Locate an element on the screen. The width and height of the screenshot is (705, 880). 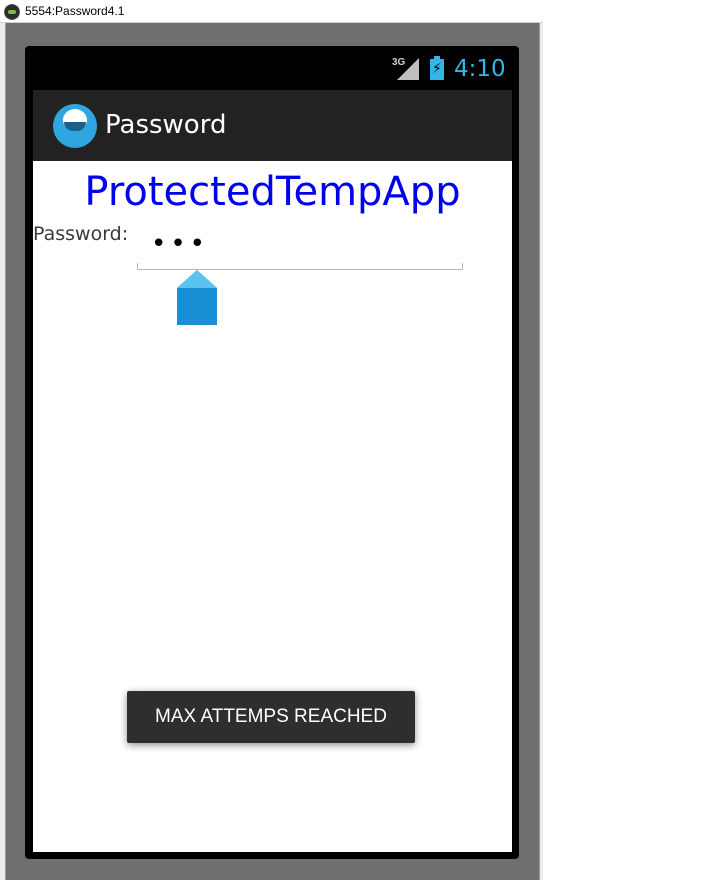
password-label: Password: is located at coordinates (81, 234).